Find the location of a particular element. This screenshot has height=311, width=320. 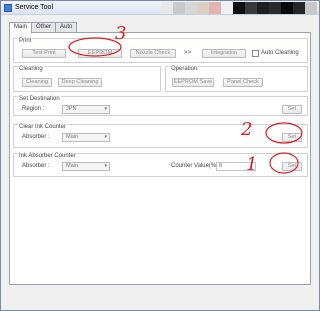

deep-cleaning-button: Deep Cleaning is located at coordinates (80, 82).